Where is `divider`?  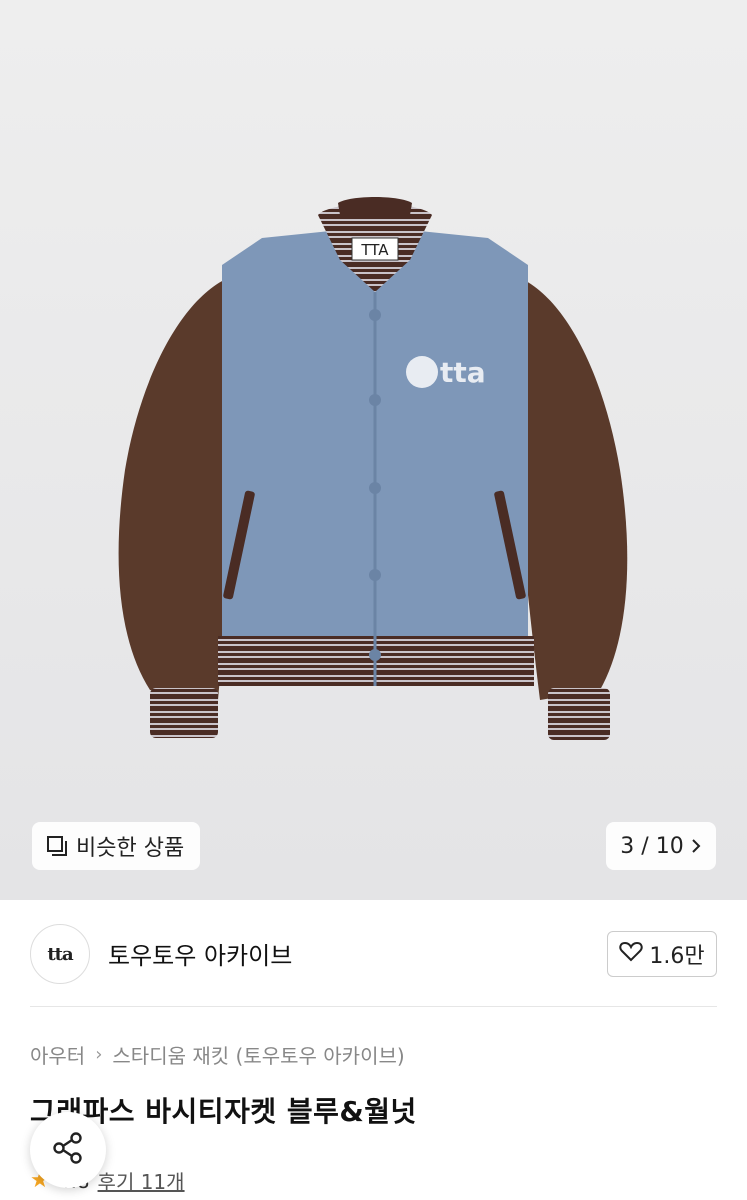
divider is located at coordinates (373, 1006).